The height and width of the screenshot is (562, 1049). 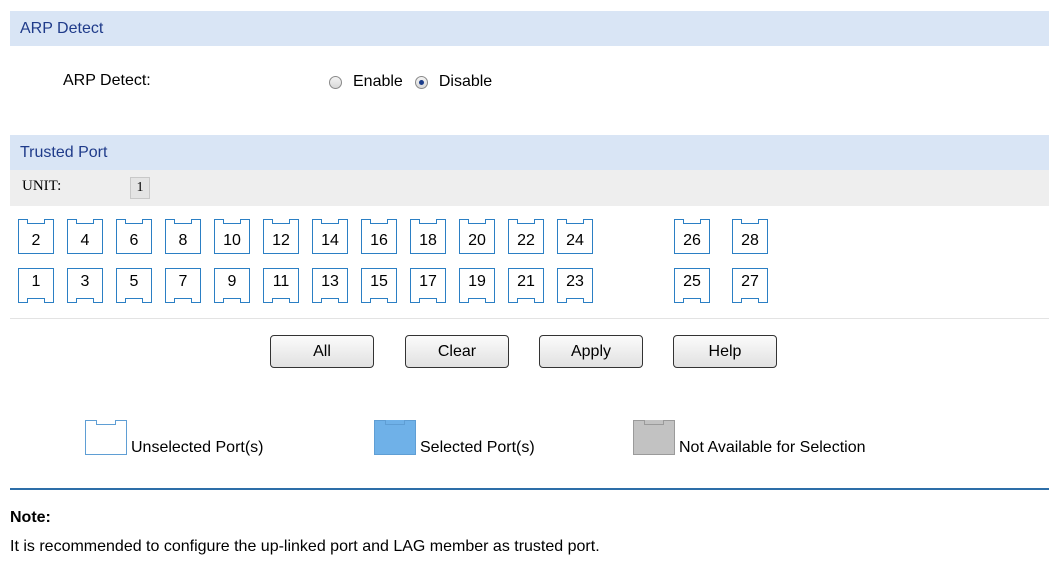 What do you see at coordinates (421, 82) in the screenshot?
I see `disable-radio` at bounding box center [421, 82].